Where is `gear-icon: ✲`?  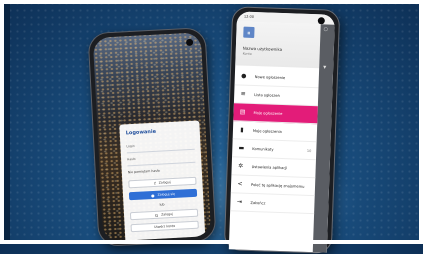 gear-icon: ✲ is located at coordinates (241, 166).